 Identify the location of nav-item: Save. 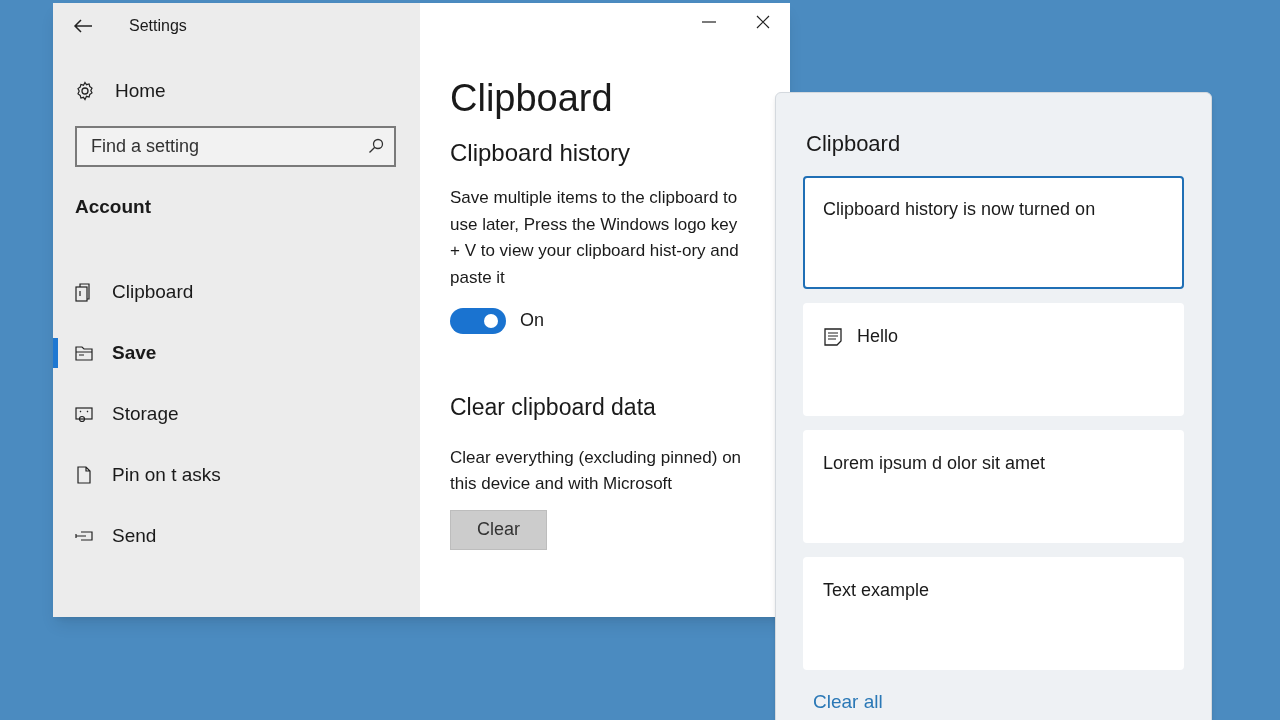
(115, 353).